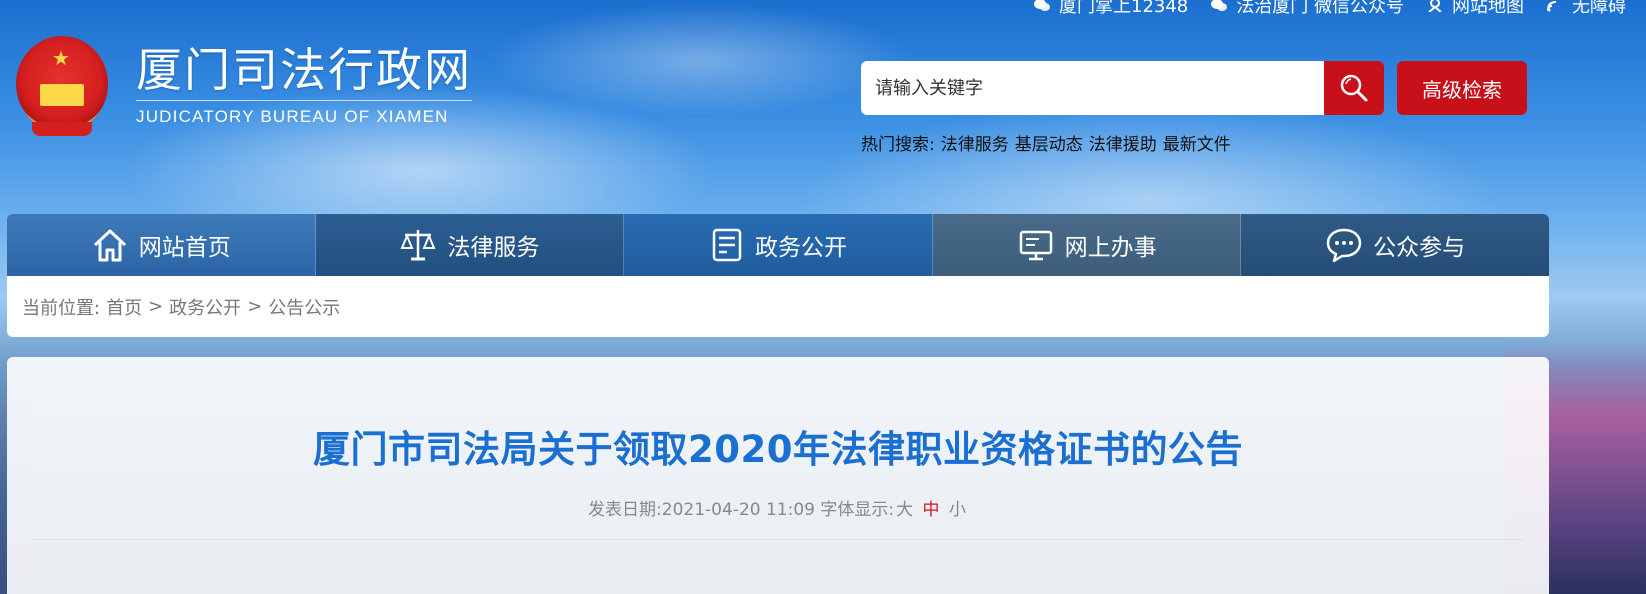  I want to click on logo-text: 厦门司法行政网 JUDICATORY BUREAU OF XIAMEN, so click(304, 85).